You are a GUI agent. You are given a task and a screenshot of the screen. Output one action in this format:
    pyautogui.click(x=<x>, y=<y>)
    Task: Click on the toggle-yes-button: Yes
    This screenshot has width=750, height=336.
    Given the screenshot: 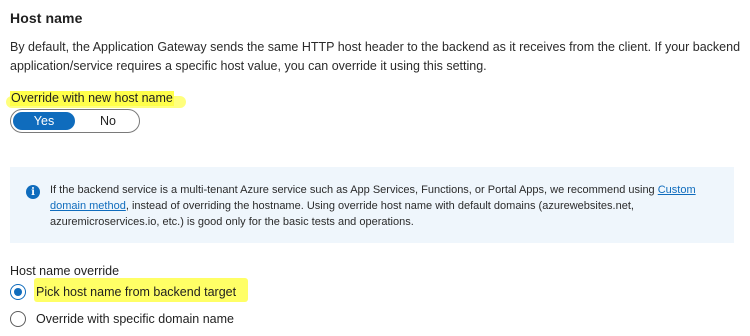 What is the action you would take?
    pyautogui.click(x=44, y=121)
    